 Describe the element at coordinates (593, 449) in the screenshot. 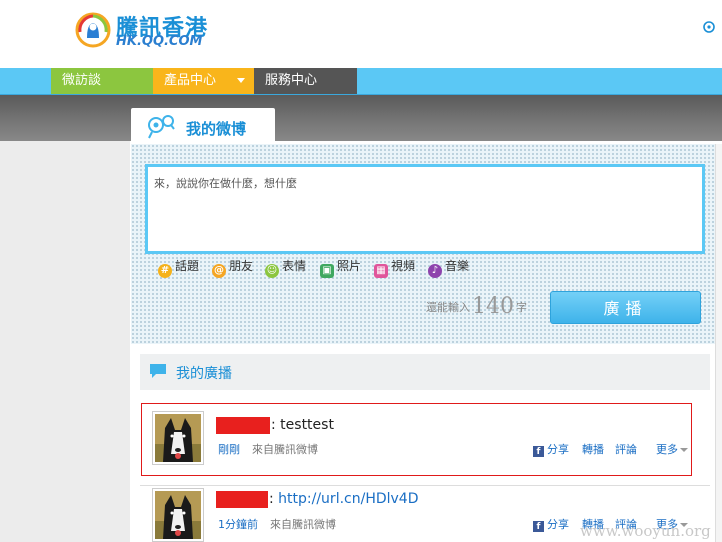

I see `forward-button: 轉播` at that location.